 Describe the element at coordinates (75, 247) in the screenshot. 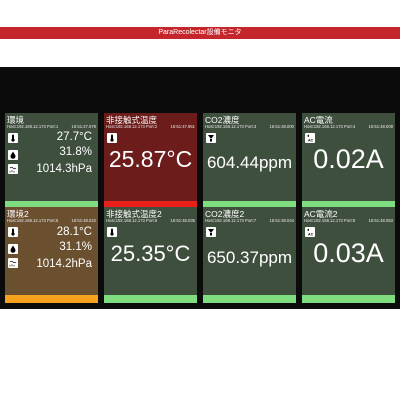

I see `humidity-value: 31.1%` at that location.